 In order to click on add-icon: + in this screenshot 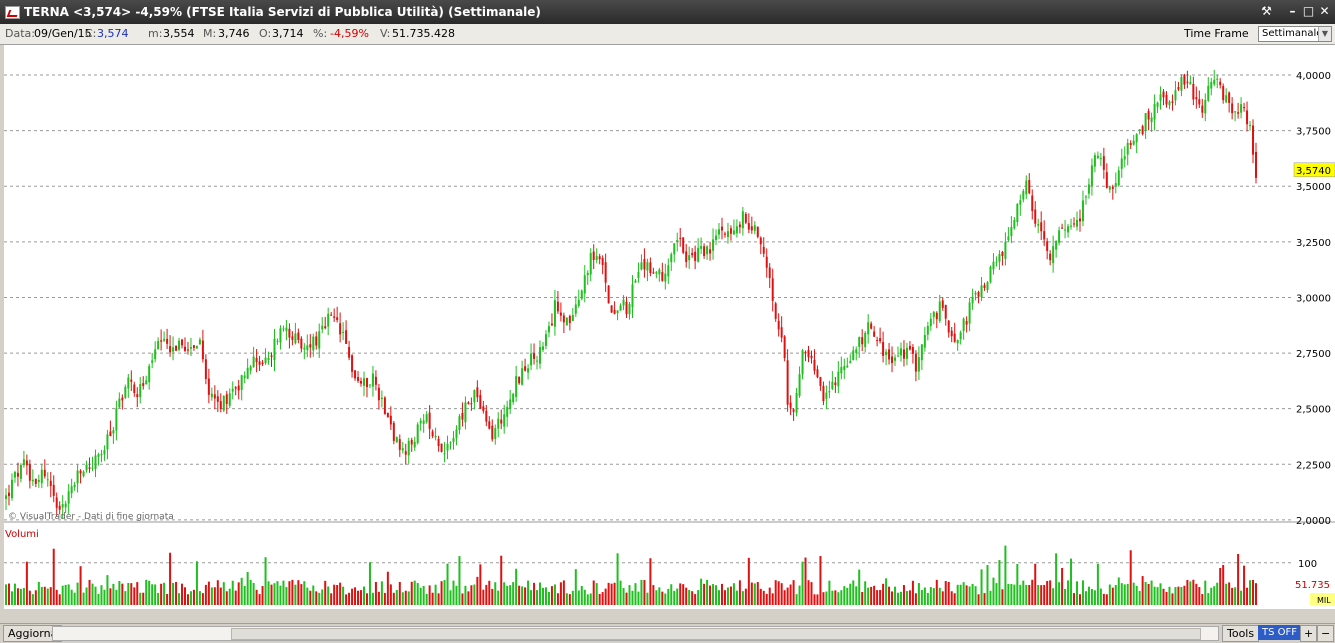, I will do `click(1309, 633)`.